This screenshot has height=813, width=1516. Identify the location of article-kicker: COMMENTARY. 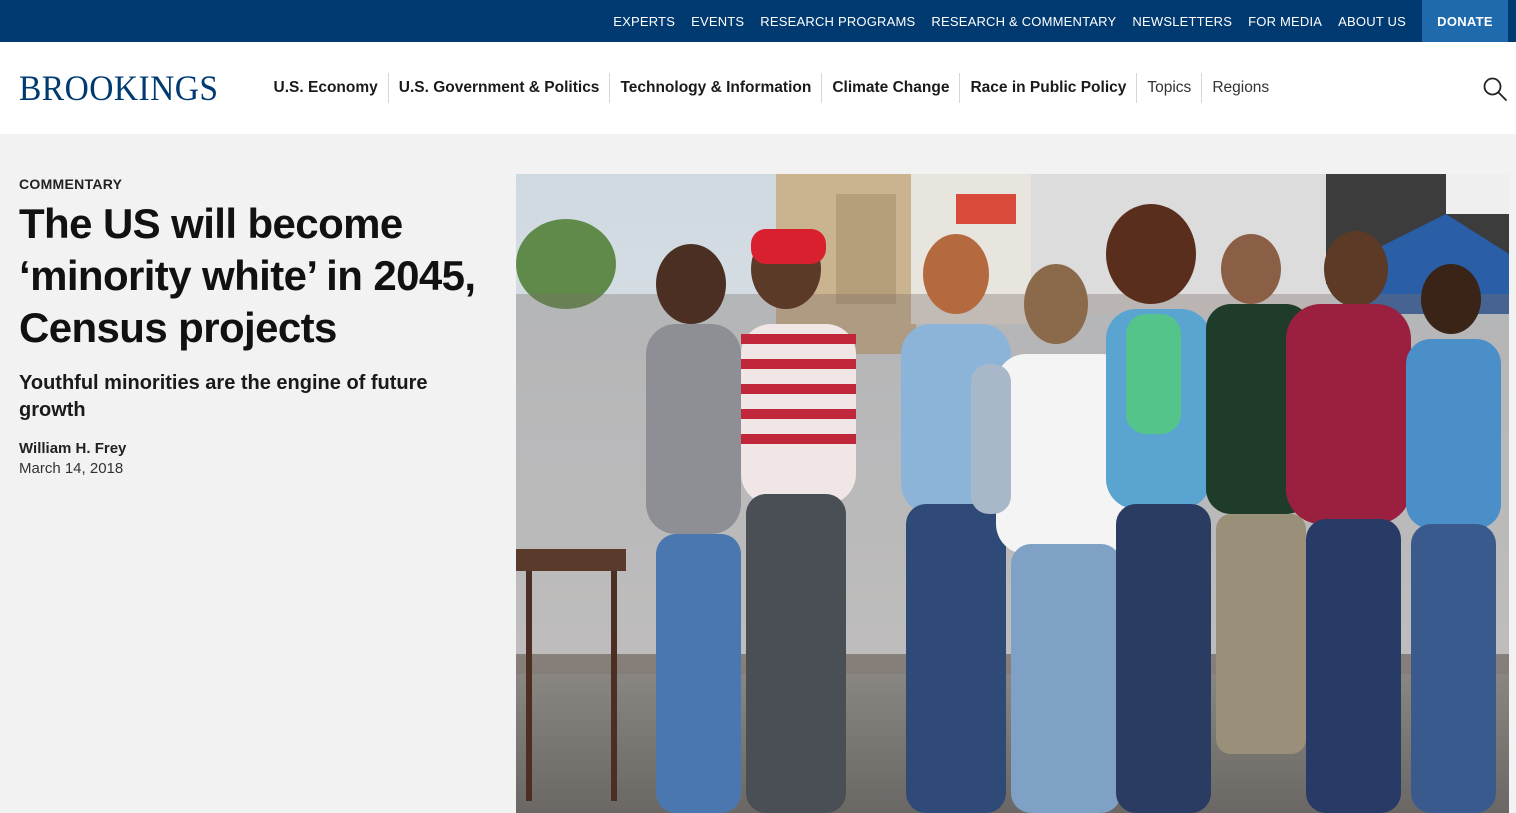
(249, 184).